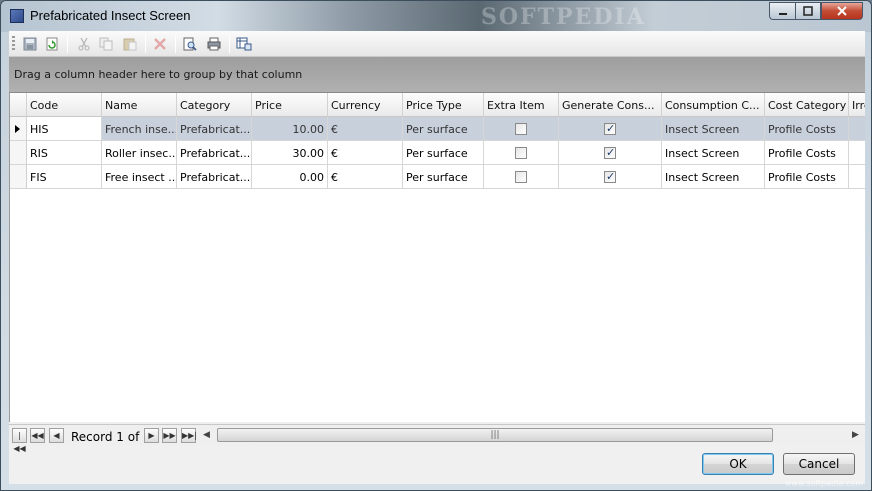 This screenshot has height=491, width=872. I want to click on horizontal-scrollbar-thumb: |||, so click(495, 435).